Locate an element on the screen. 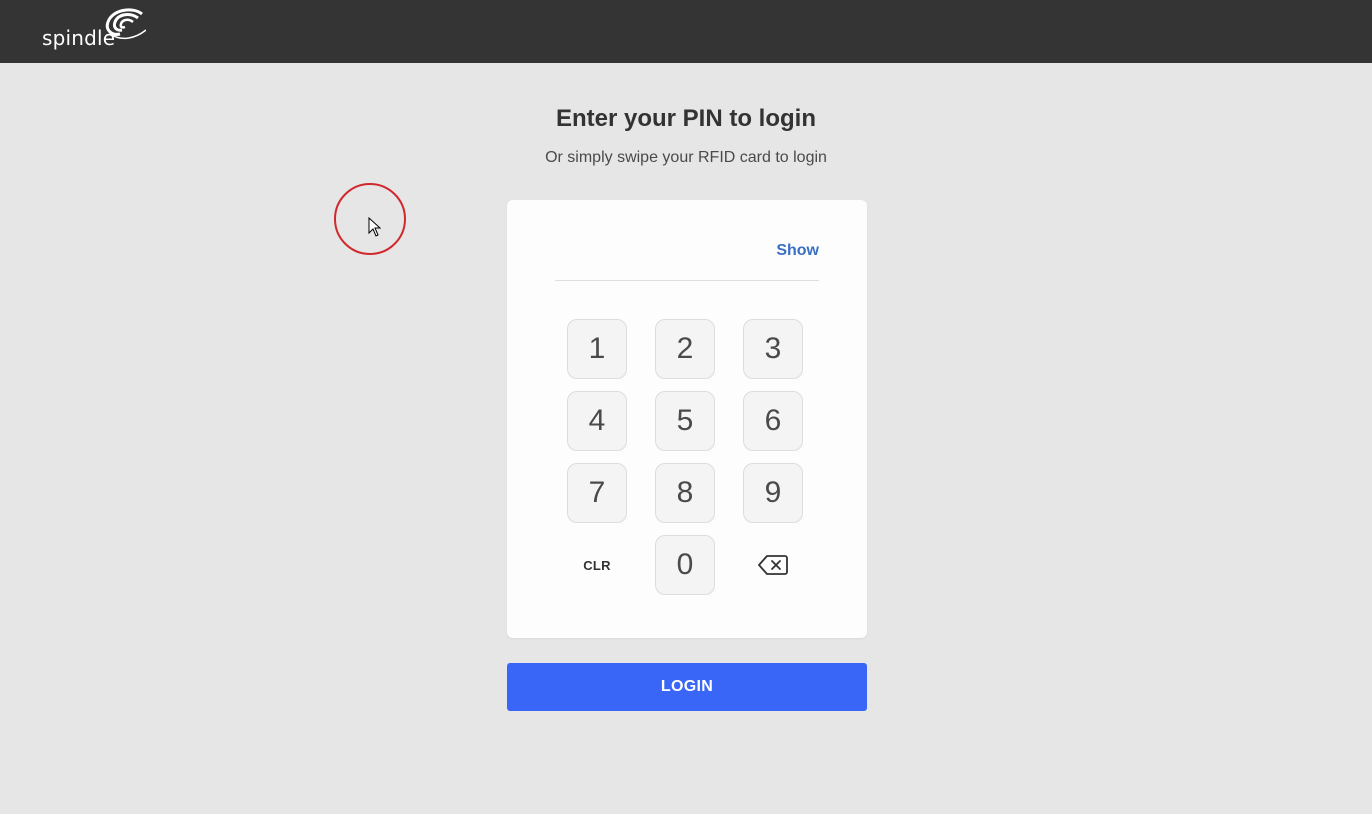  key-1: 1 is located at coordinates (597, 349).